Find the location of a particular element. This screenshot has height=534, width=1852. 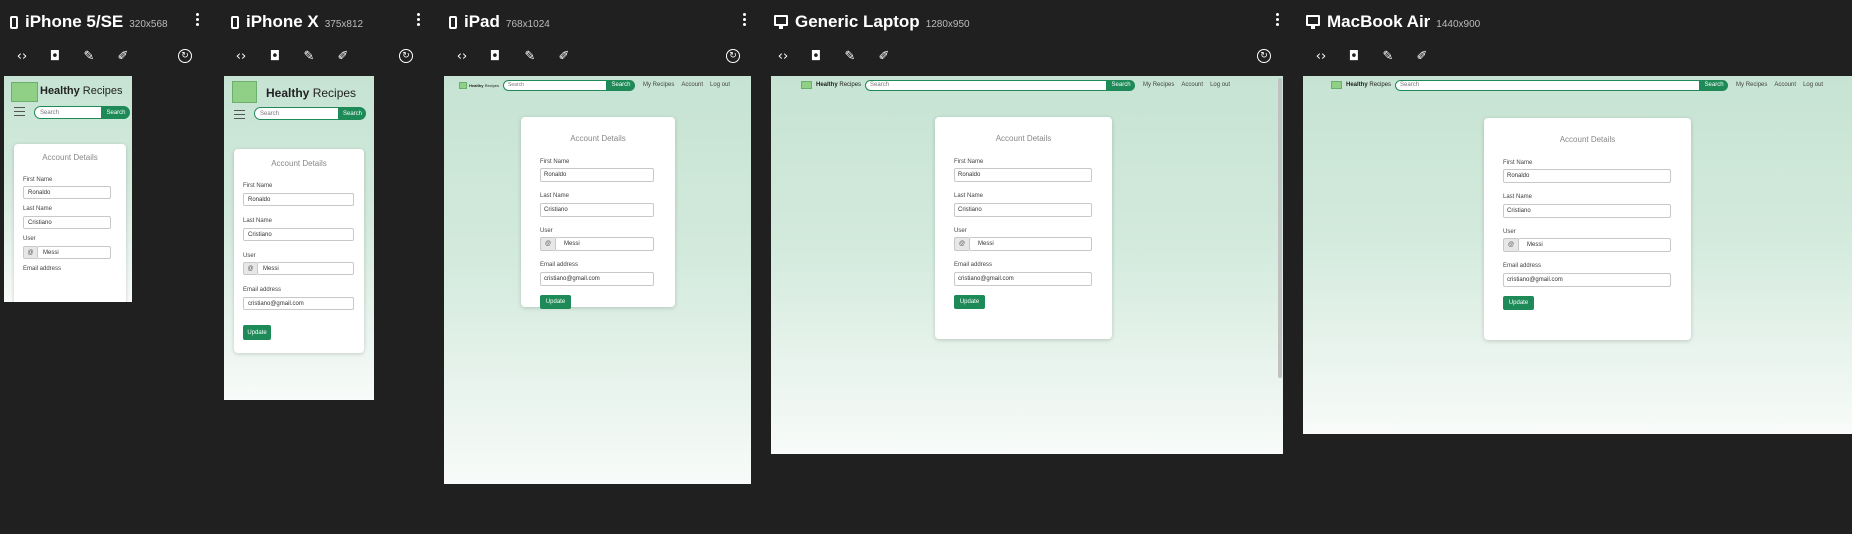

search-placeholder: Search is located at coordinates (1410, 85).